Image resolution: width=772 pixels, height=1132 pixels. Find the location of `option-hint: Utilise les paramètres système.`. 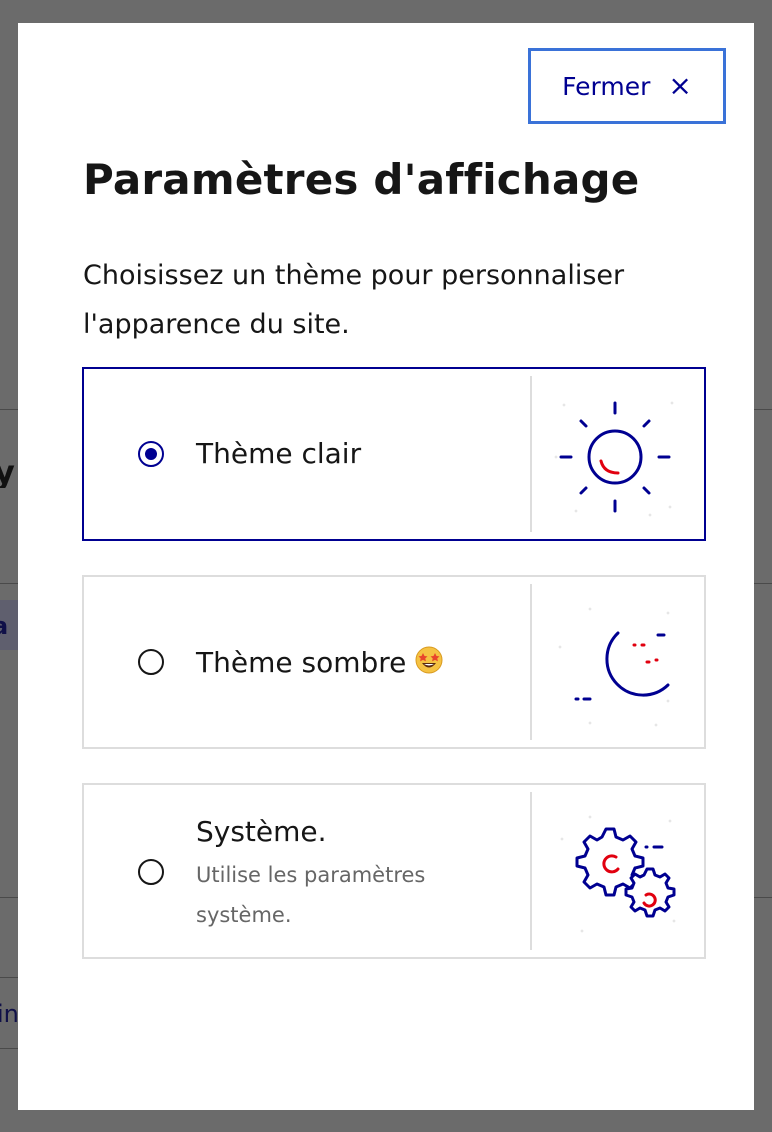

option-hint: Utilise les paramètres système. is located at coordinates (311, 895).